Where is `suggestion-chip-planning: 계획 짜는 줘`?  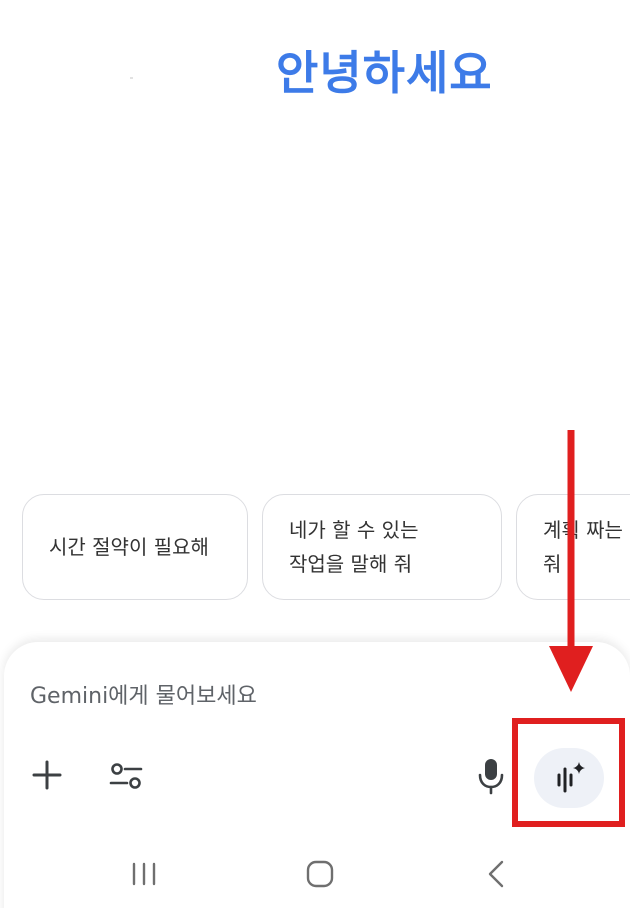 suggestion-chip-planning: 계획 짜는 줘 is located at coordinates (573, 547).